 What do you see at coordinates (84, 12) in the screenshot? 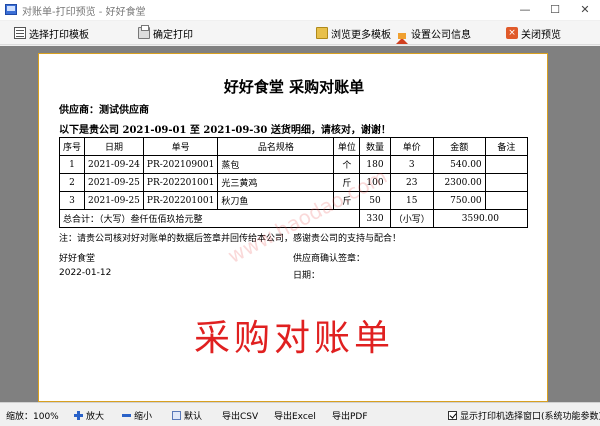
I see `window-title: 对账单-打印预览 - 好好食堂` at bounding box center [84, 12].